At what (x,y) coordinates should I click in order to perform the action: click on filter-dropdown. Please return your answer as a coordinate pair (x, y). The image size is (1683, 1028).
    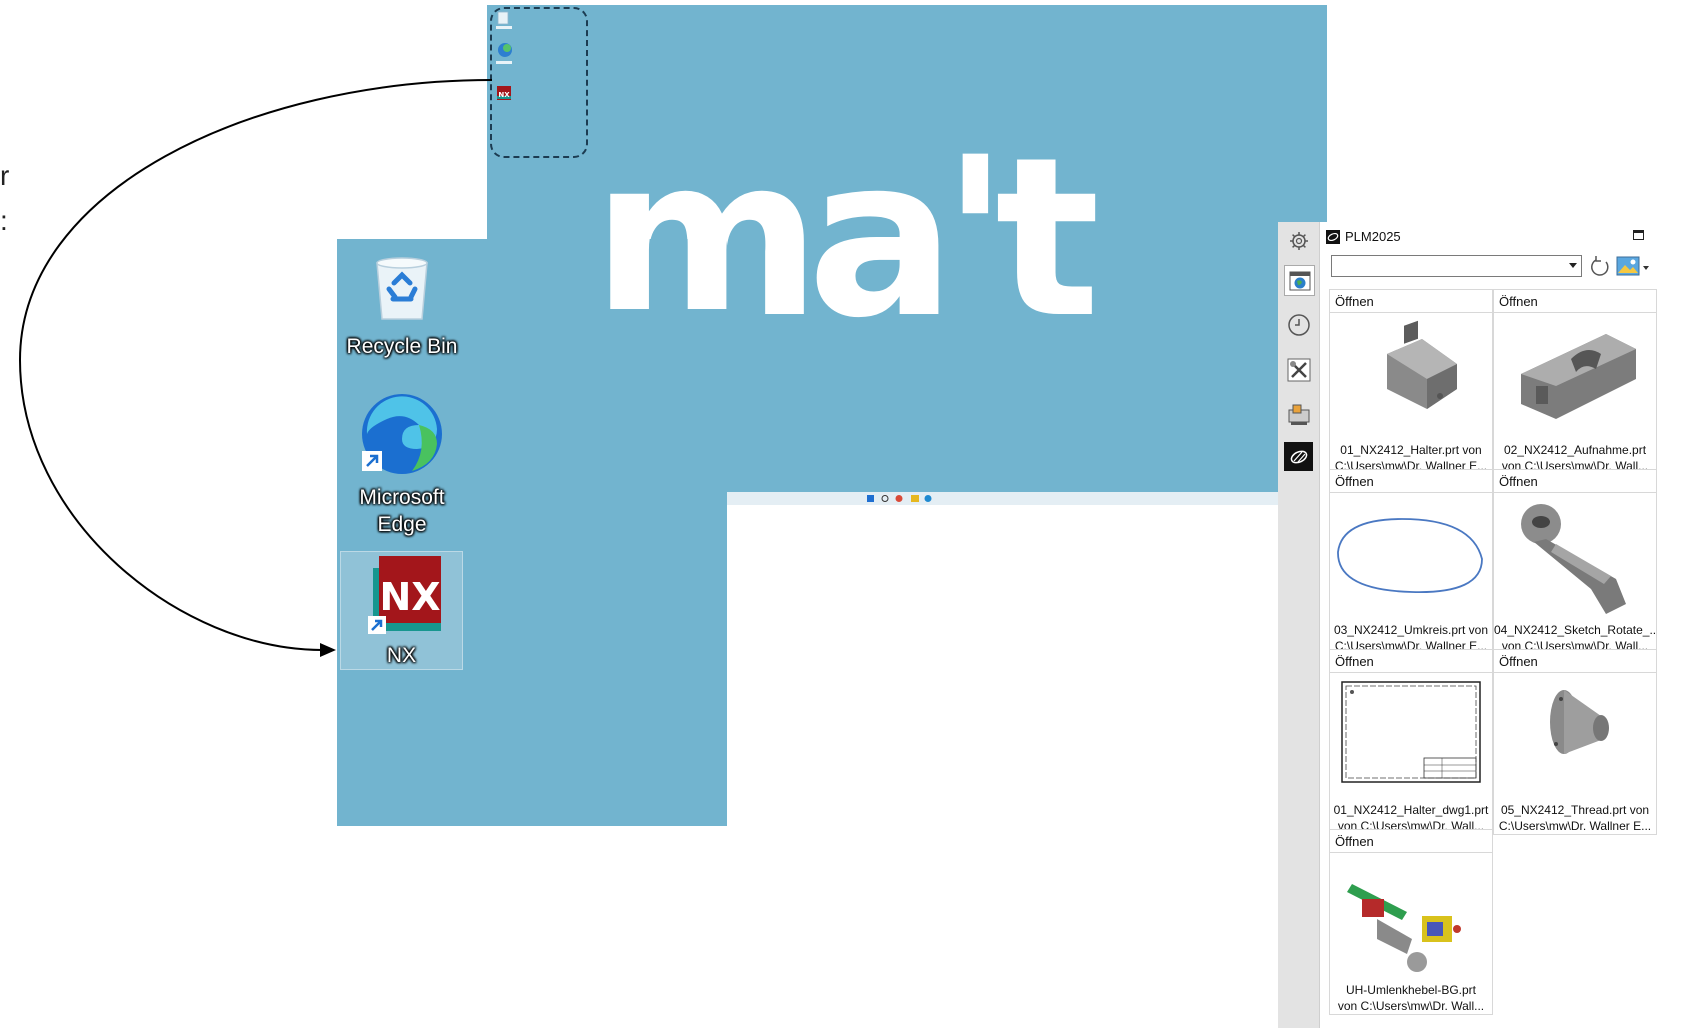
    Looking at the image, I should click on (1456, 266).